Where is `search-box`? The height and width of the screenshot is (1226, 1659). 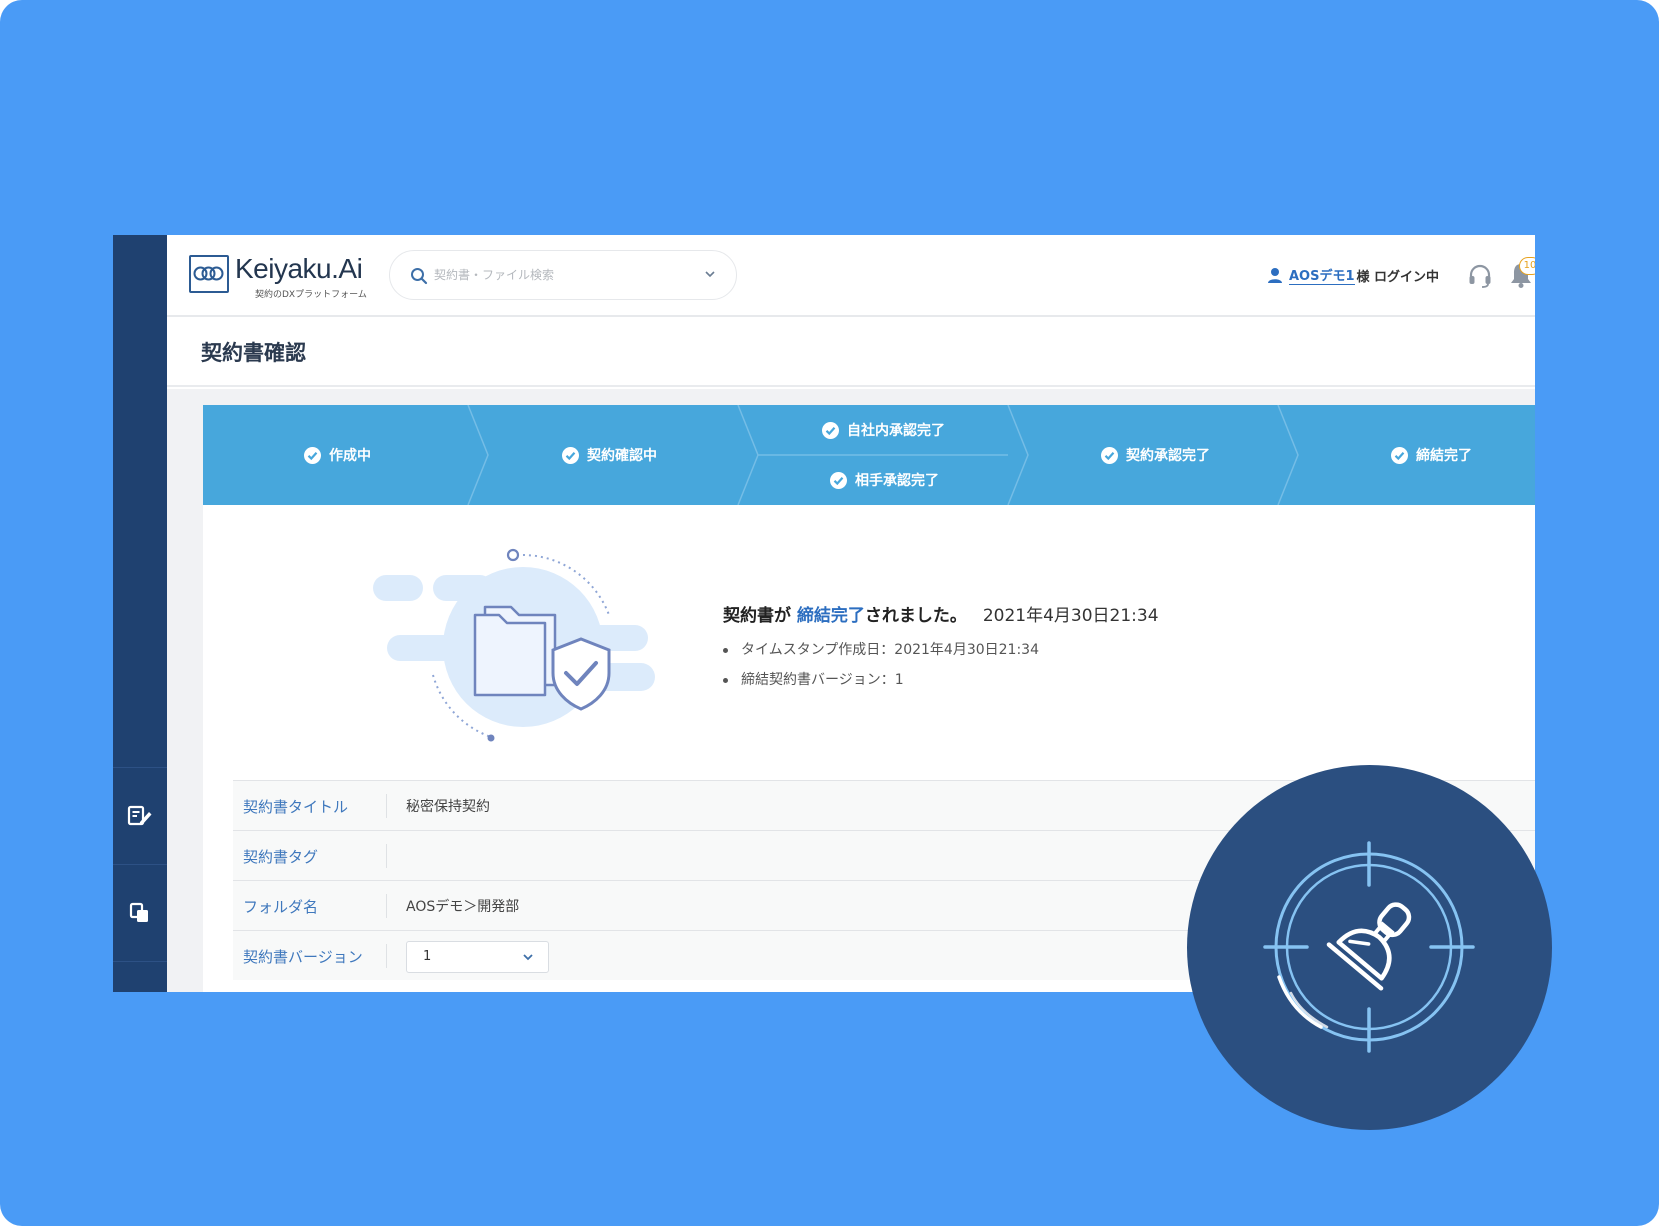
search-box is located at coordinates (563, 275).